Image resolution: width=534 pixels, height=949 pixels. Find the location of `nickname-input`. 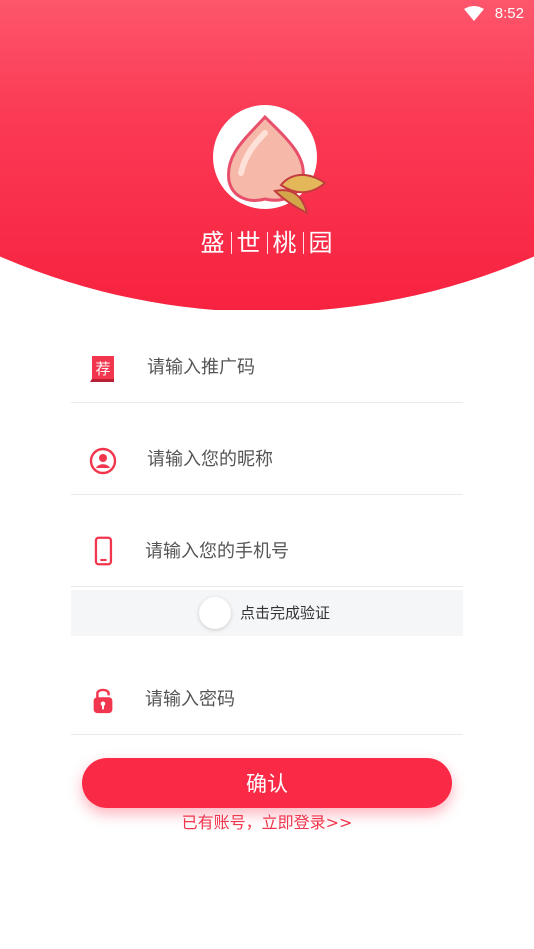

nickname-input is located at coordinates (297, 459).